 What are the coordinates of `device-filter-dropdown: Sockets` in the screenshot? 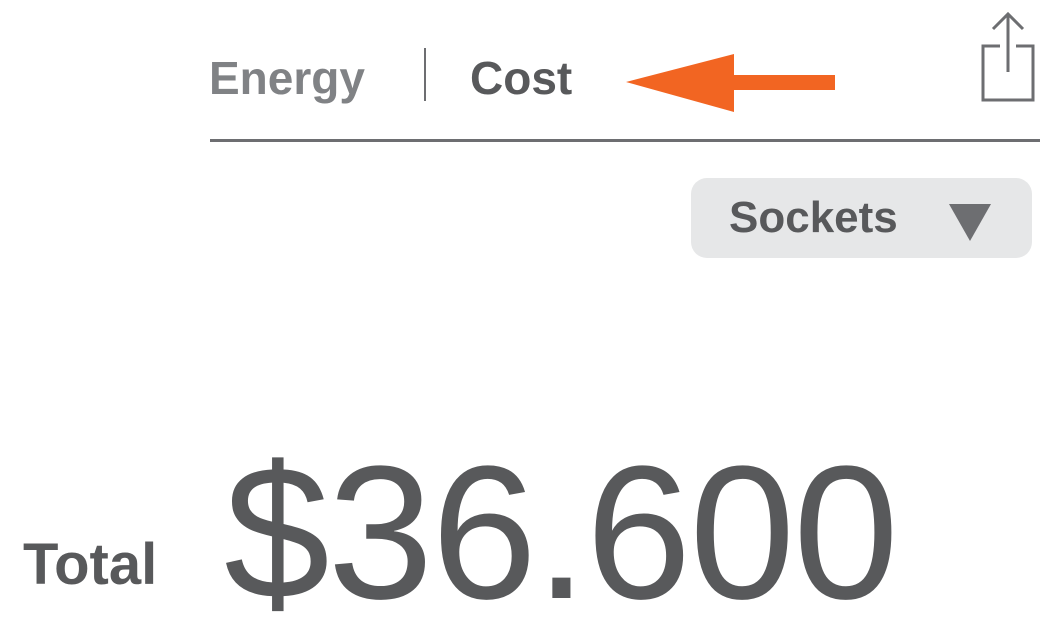 It's located at (861, 218).